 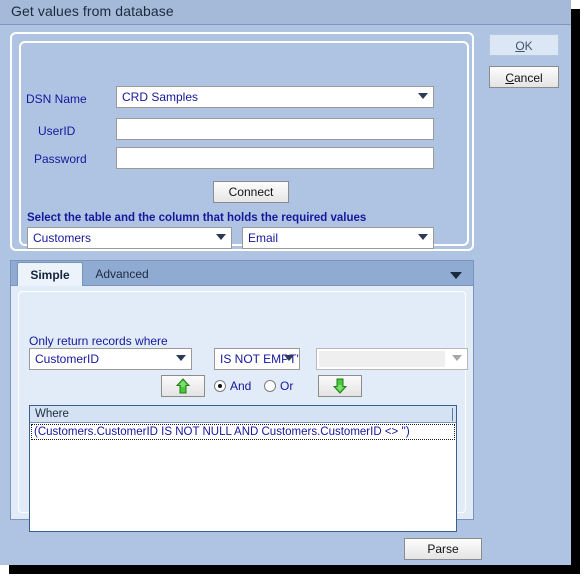 I want to click on filter-field-value: CustomerID, so click(x=67, y=359).